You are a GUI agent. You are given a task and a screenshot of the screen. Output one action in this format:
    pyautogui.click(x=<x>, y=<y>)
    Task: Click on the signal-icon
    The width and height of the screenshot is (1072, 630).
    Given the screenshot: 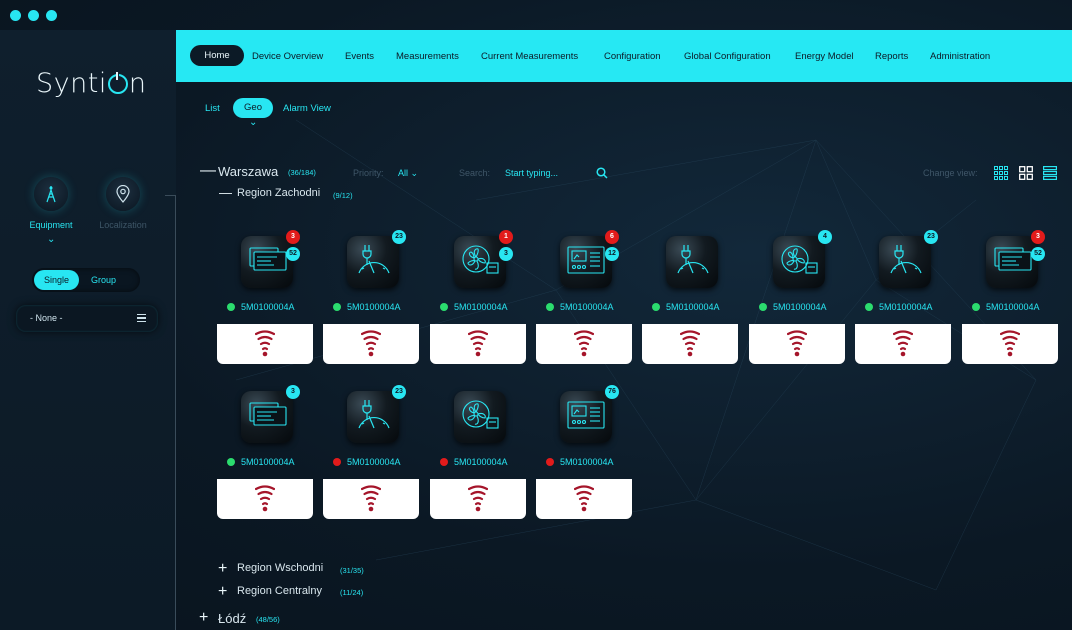 What is the action you would take?
    pyautogui.click(x=584, y=498)
    